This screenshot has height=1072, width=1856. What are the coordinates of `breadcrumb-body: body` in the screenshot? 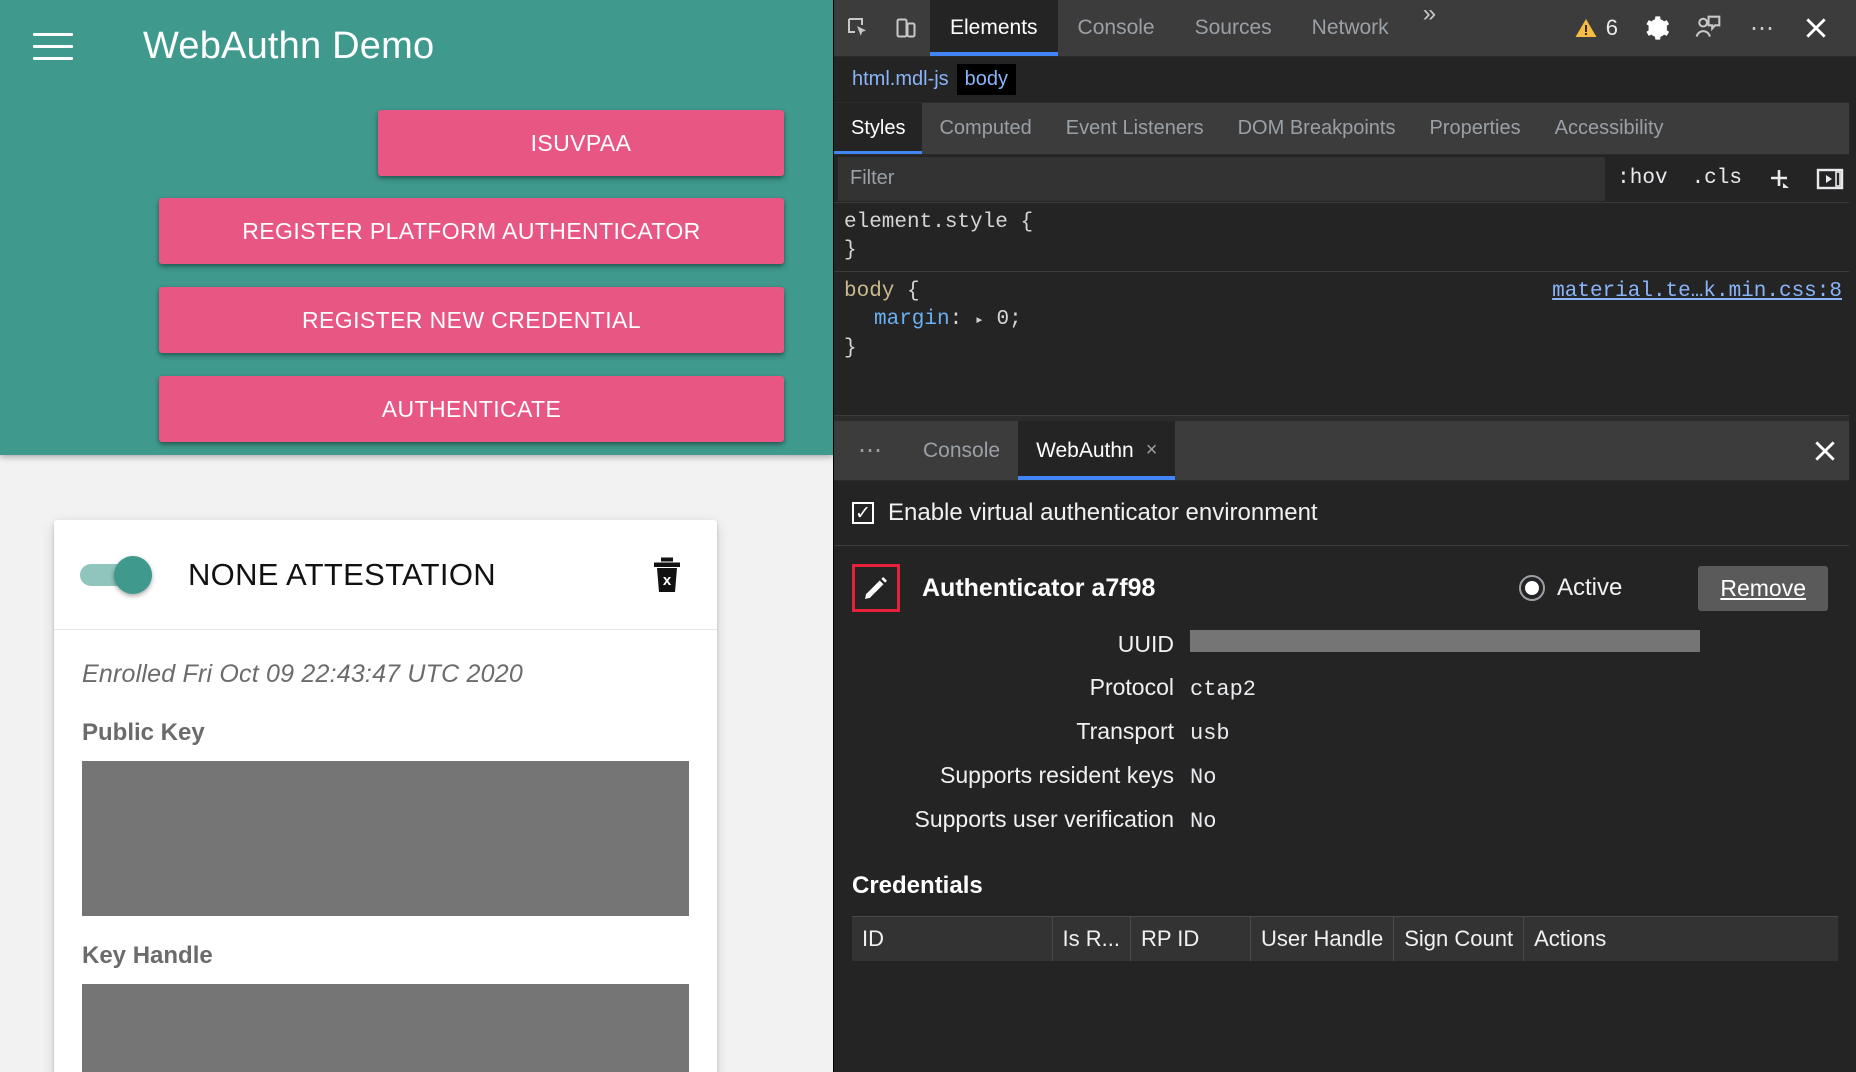 It's located at (986, 79).